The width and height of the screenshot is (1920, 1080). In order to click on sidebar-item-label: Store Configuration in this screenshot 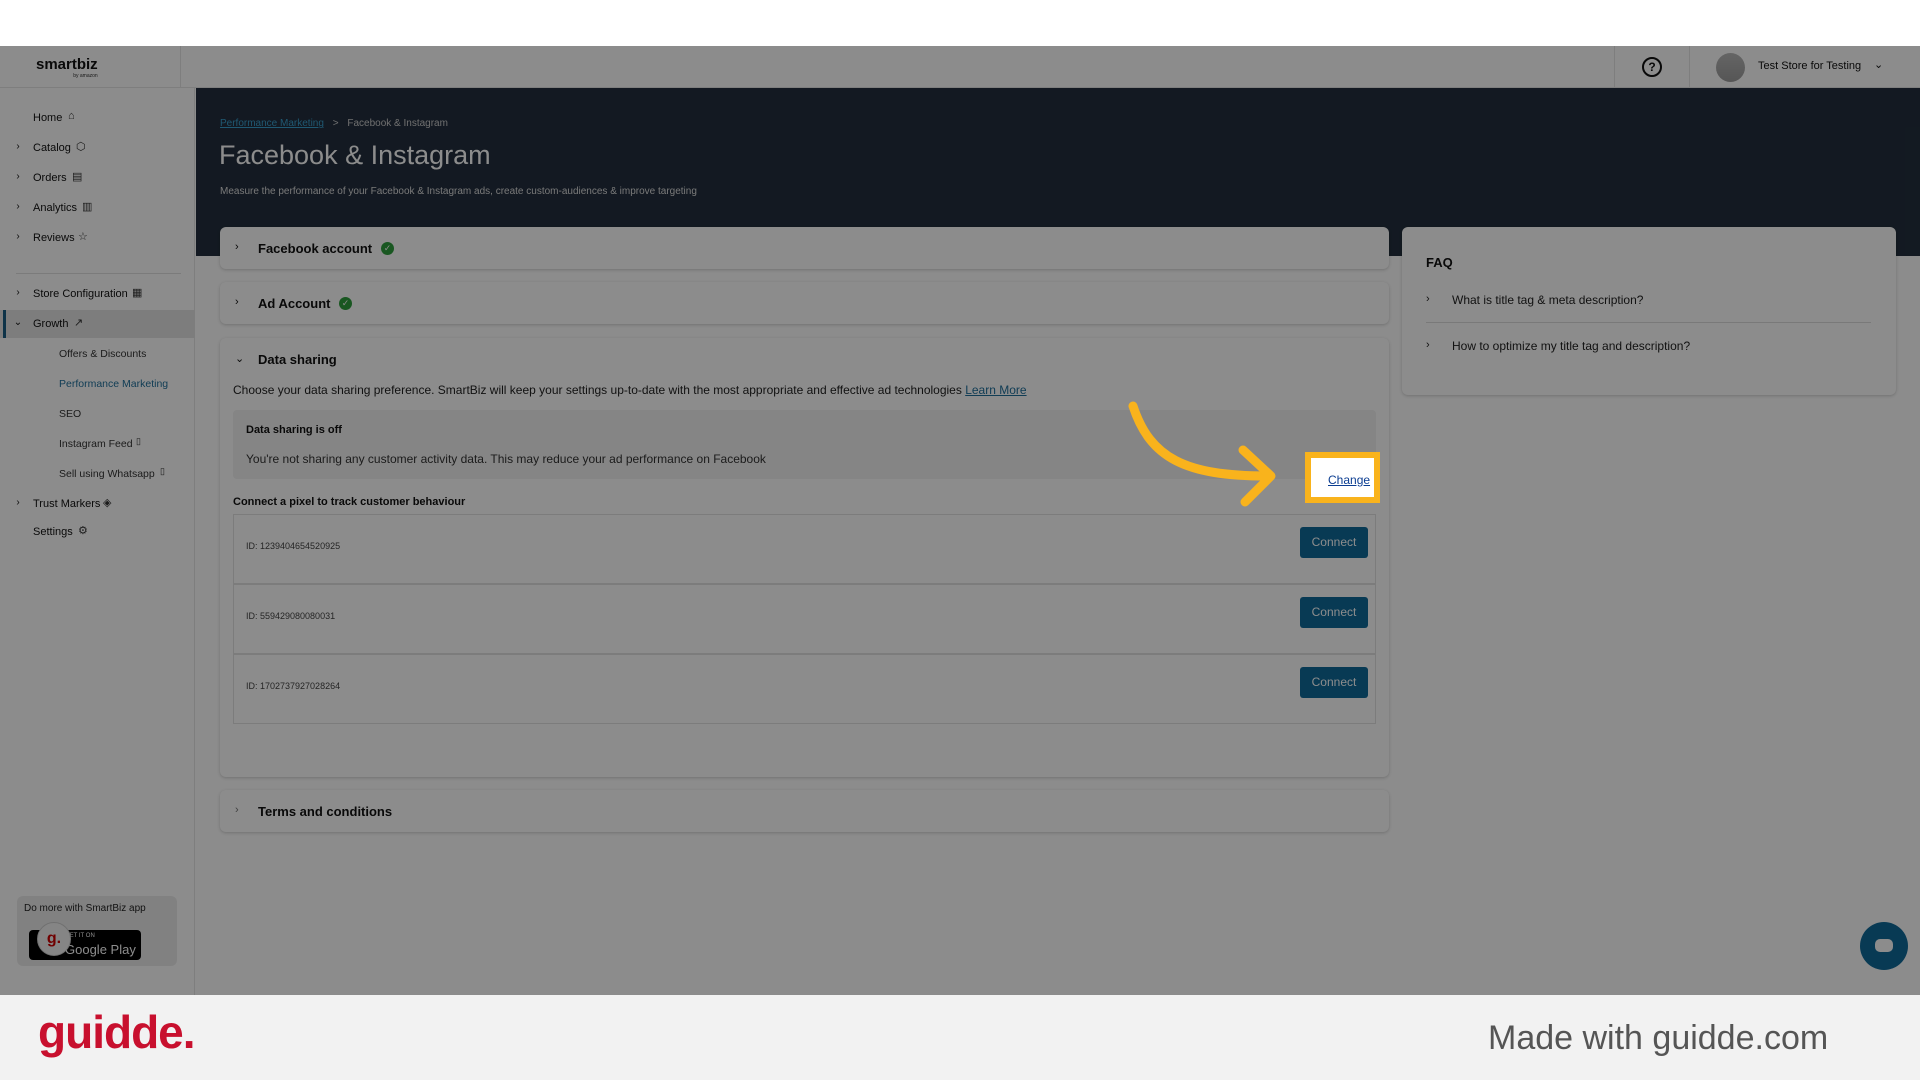, I will do `click(80, 294)`.